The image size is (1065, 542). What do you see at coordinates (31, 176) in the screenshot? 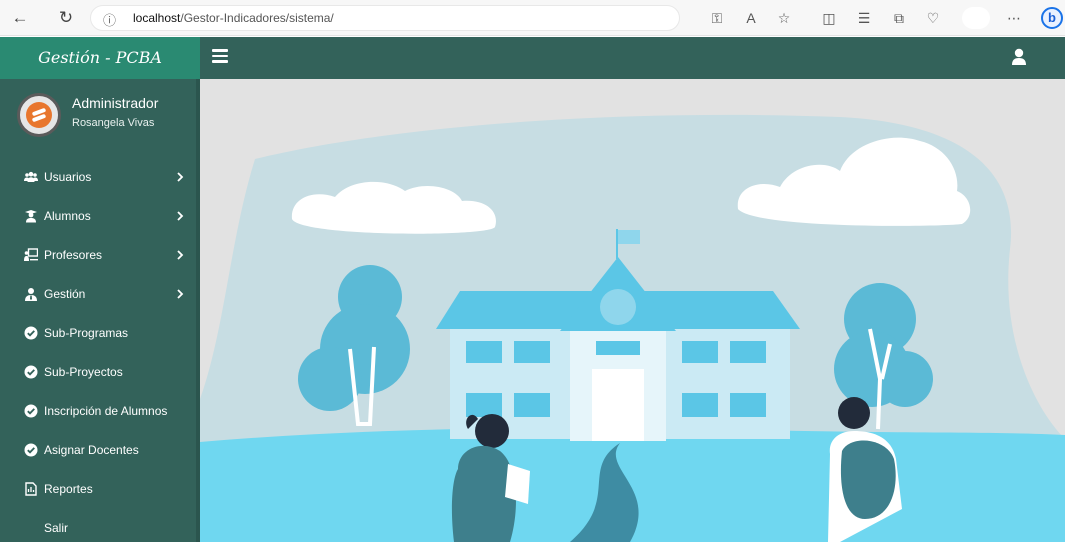
I see `users-icon` at bounding box center [31, 176].